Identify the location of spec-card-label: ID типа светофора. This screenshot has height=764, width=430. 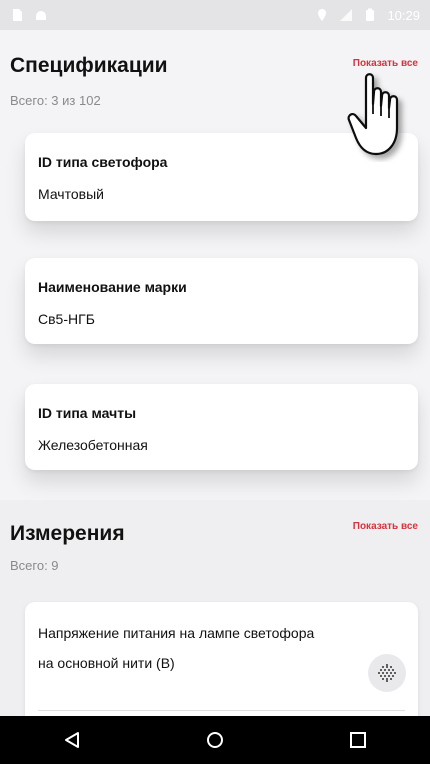
(103, 162).